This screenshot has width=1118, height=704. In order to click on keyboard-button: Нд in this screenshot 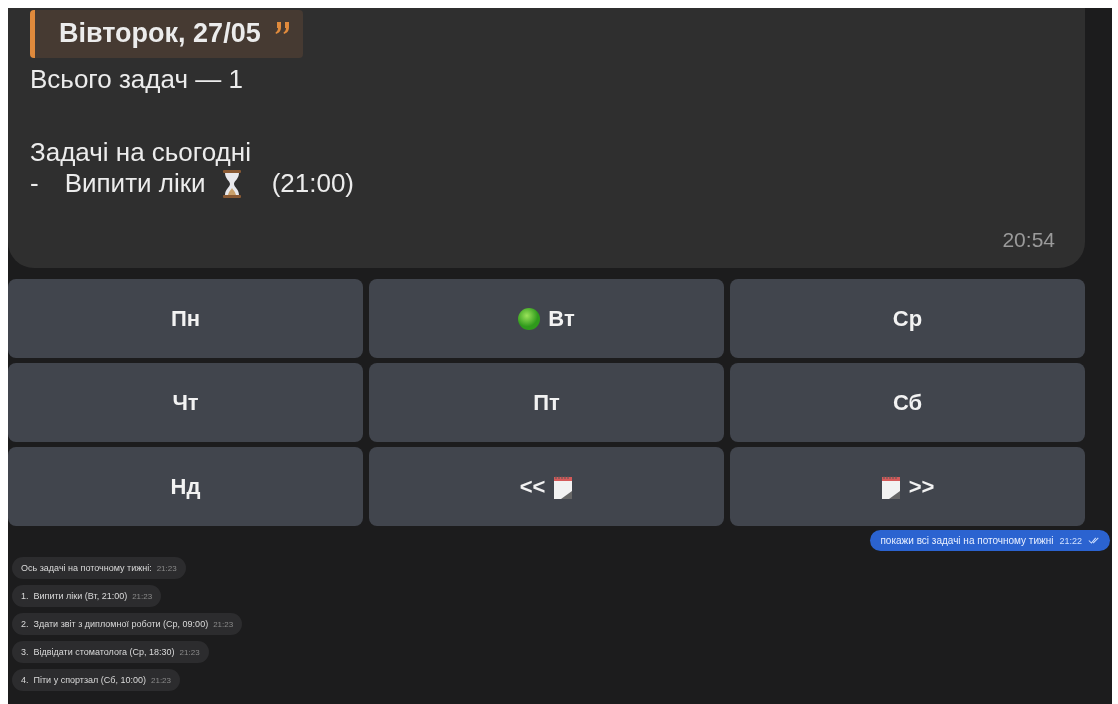, I will do `click(185, 486)`.